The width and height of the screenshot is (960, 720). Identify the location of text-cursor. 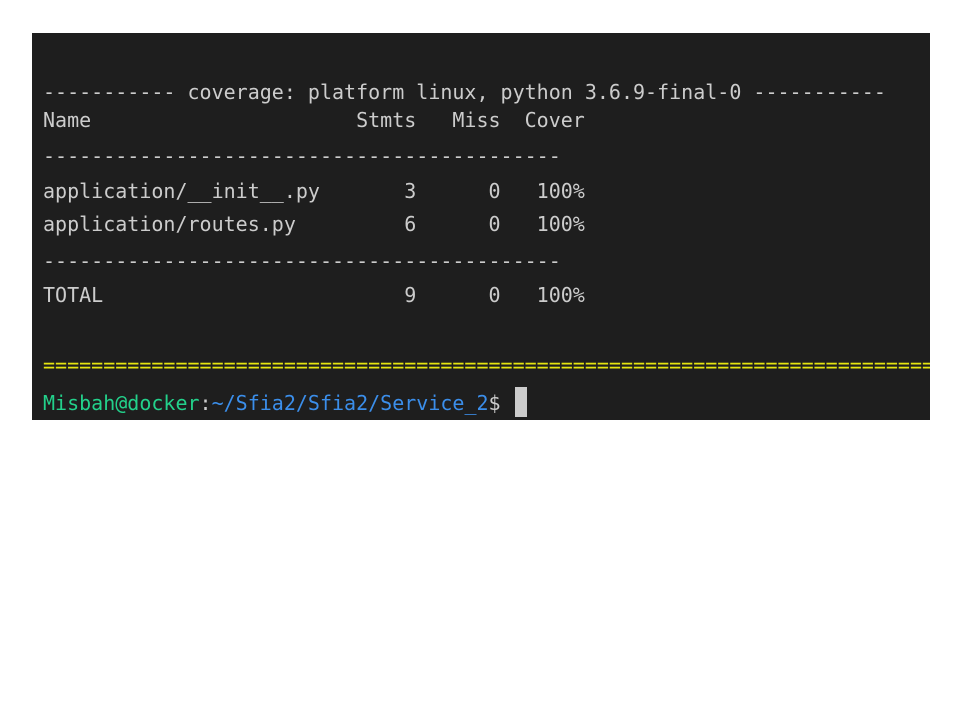
(520, 402).